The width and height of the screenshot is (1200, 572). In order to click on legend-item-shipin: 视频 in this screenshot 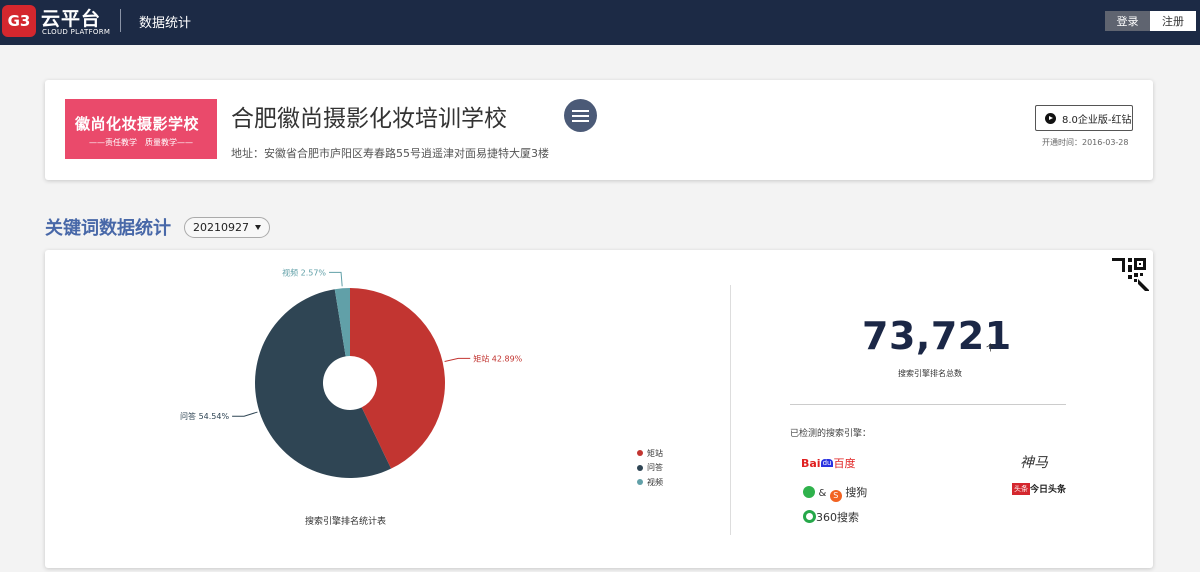, I will do `click(650, 482)`.